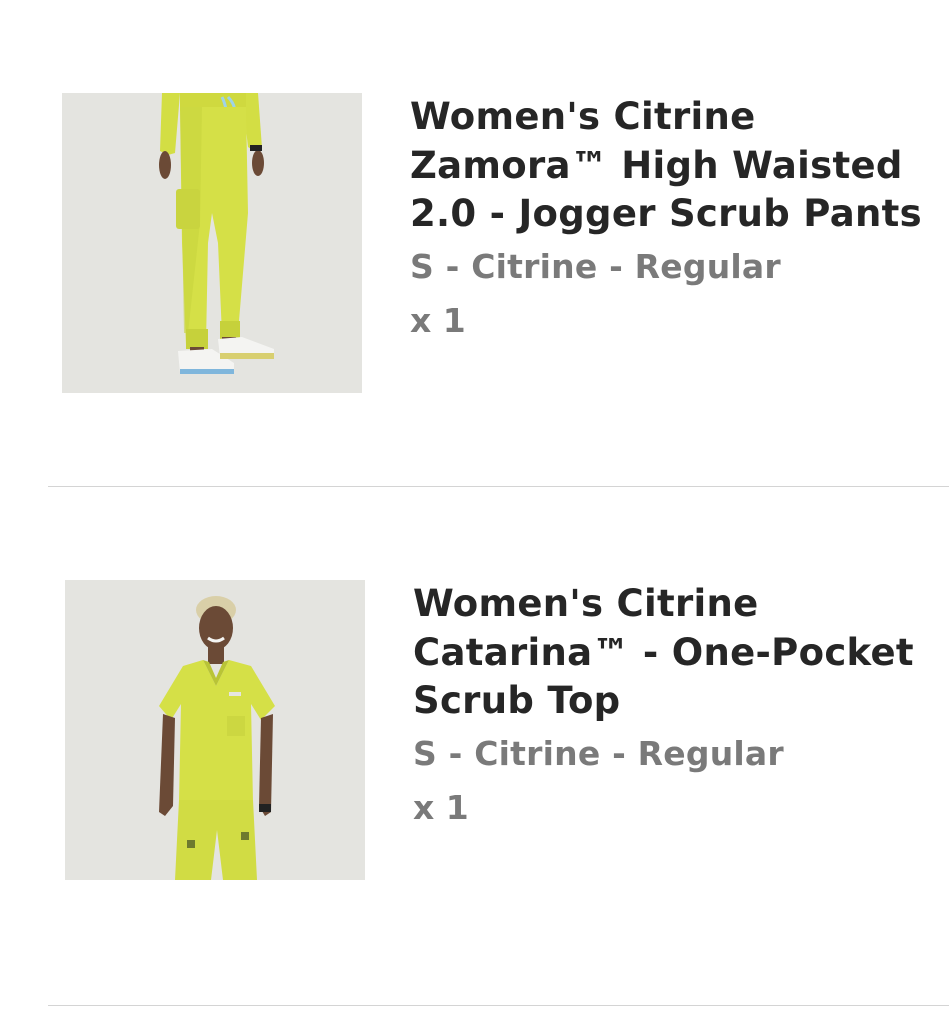  I want to click on item-divider, so click(498, 1005).